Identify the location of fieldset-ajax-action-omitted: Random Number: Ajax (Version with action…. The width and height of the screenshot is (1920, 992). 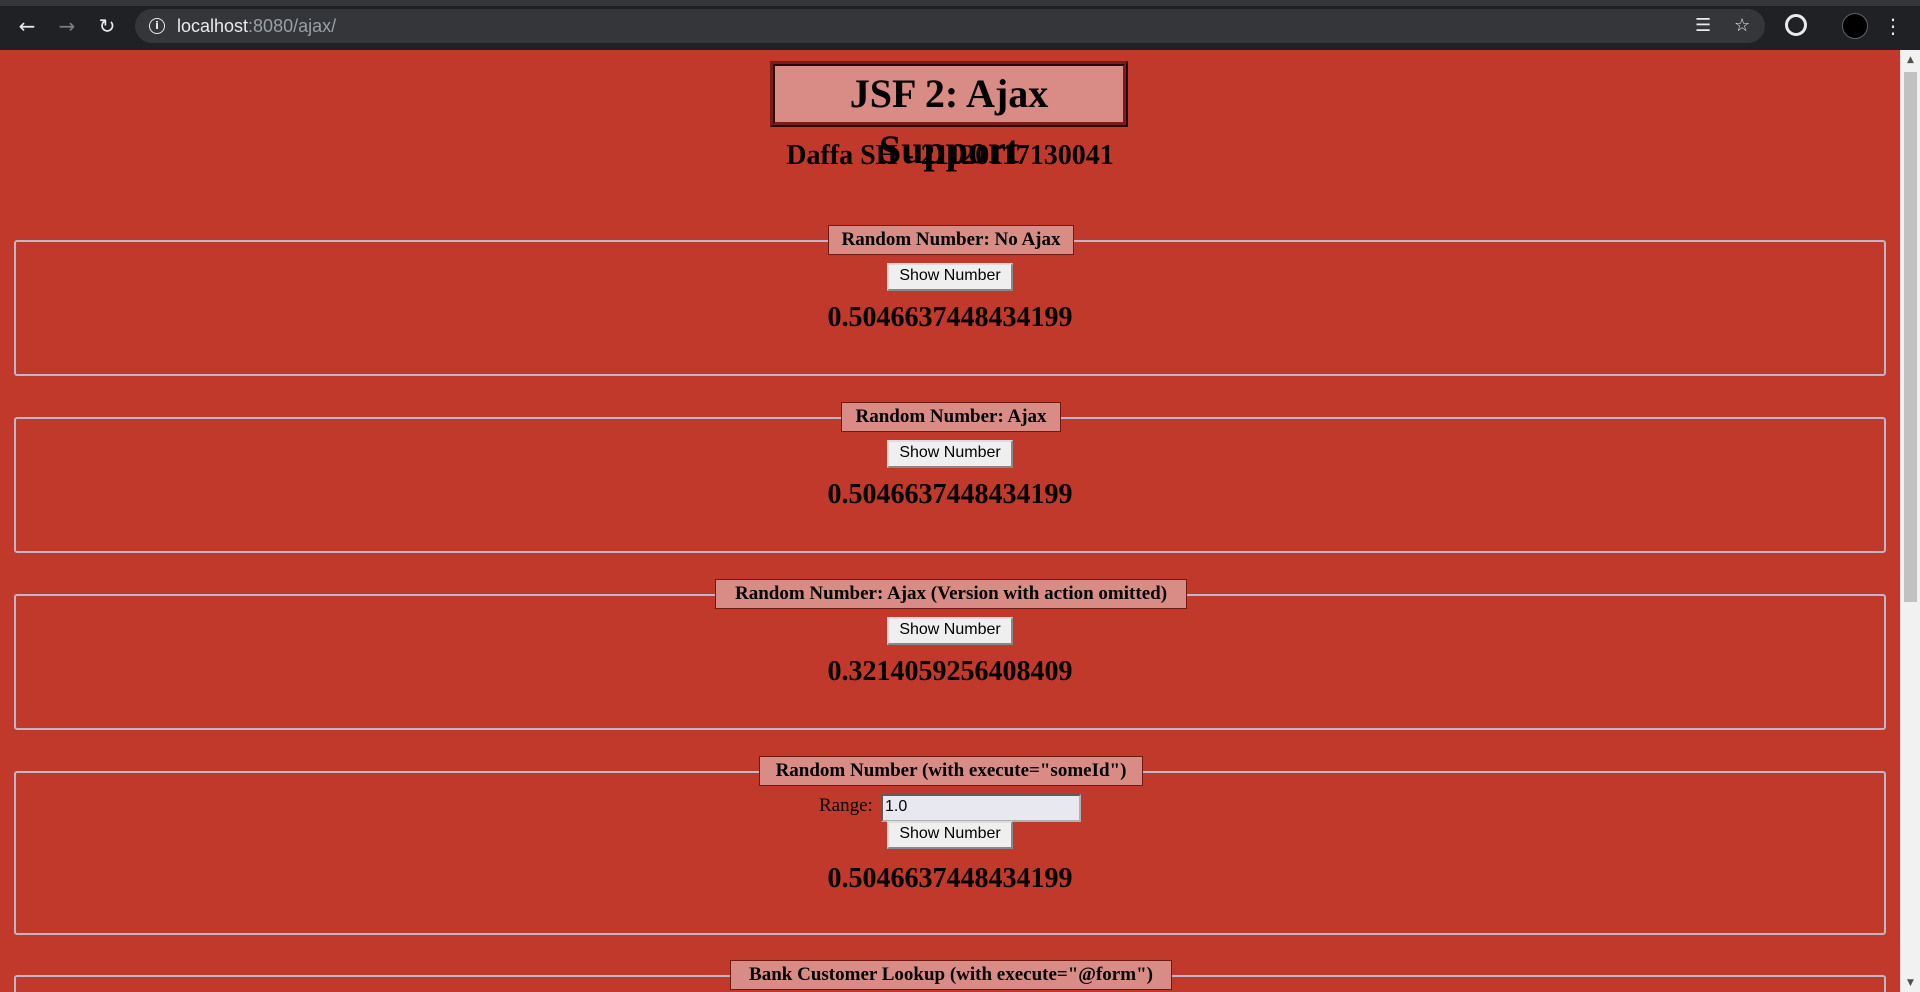
(950, 654).